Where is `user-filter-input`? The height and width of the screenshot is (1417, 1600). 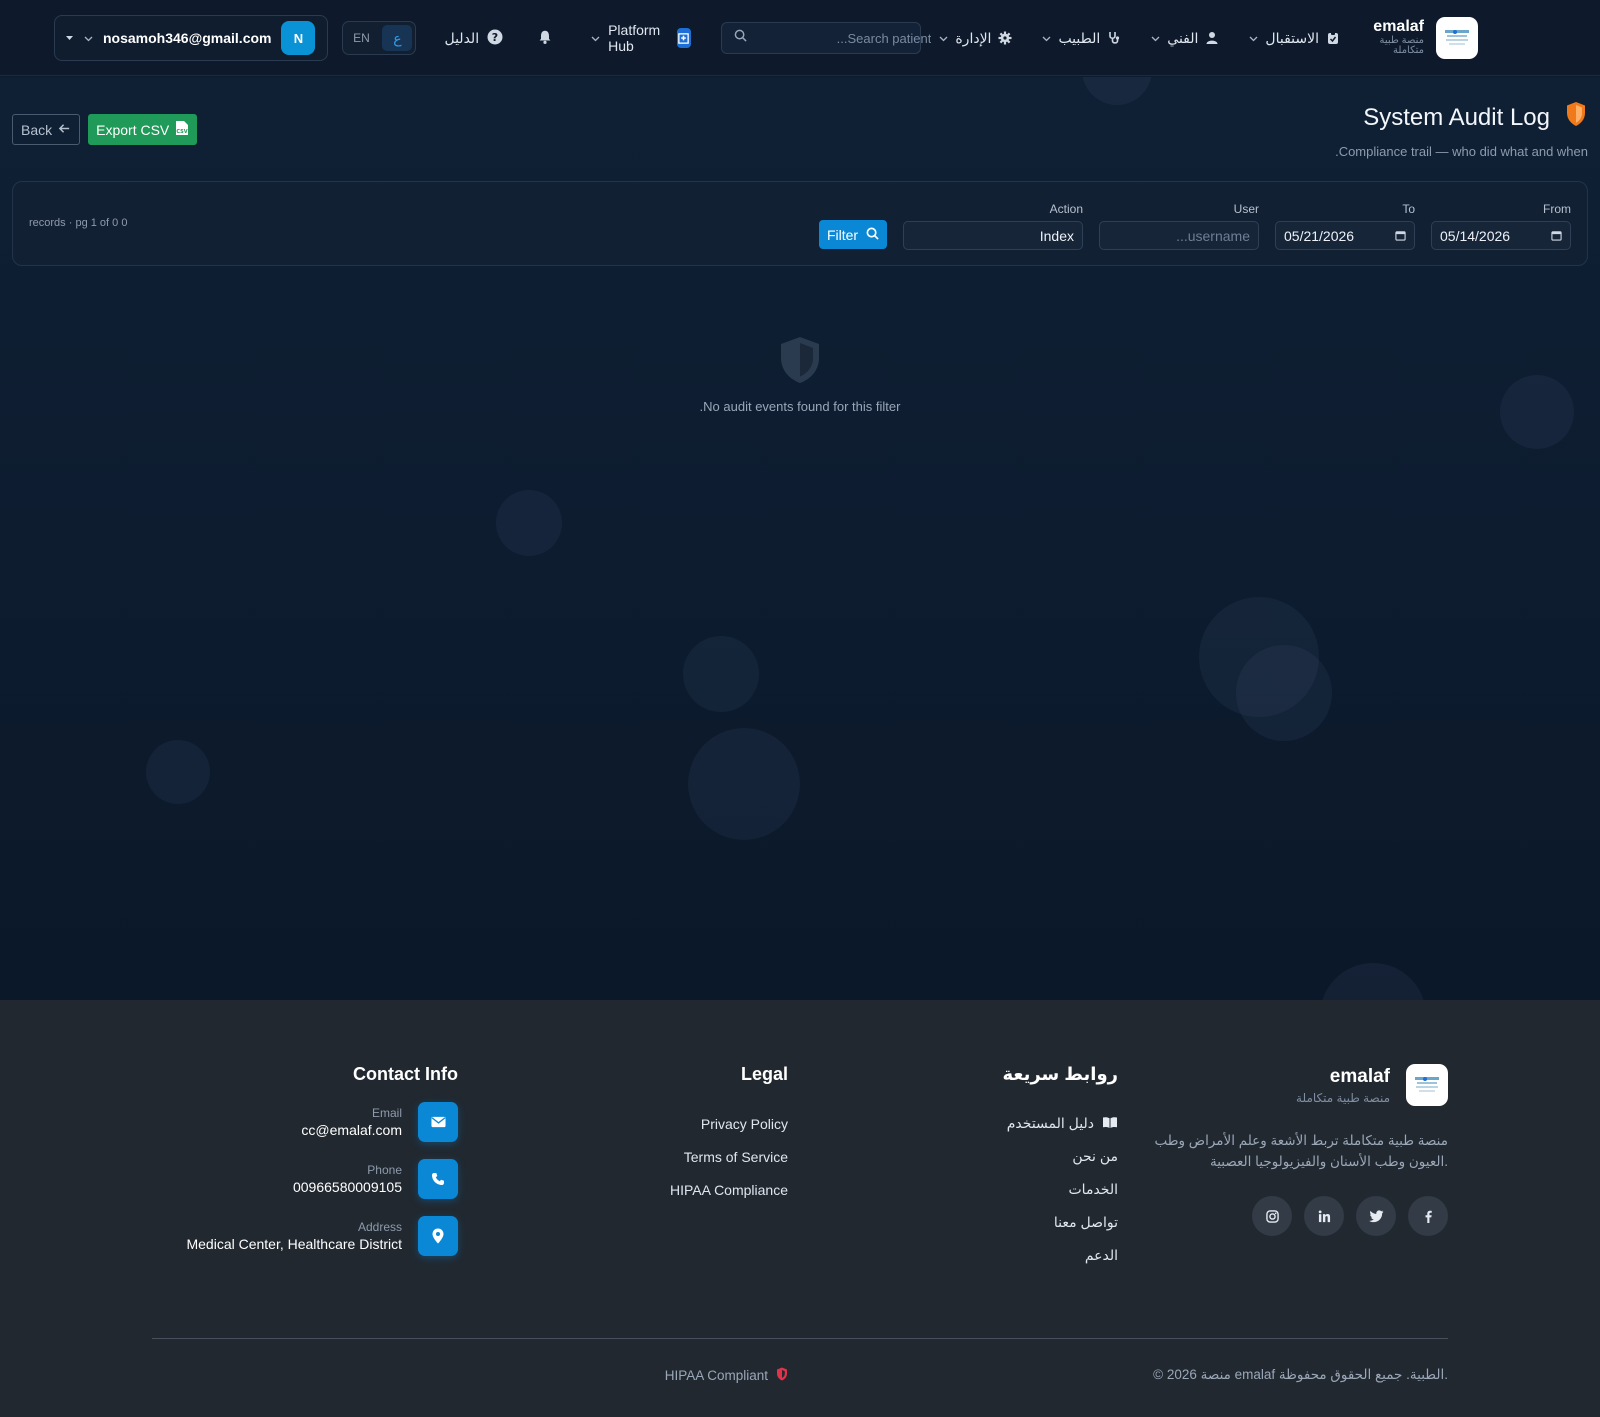
user-filter-input is located at coordinates (1179, 235).